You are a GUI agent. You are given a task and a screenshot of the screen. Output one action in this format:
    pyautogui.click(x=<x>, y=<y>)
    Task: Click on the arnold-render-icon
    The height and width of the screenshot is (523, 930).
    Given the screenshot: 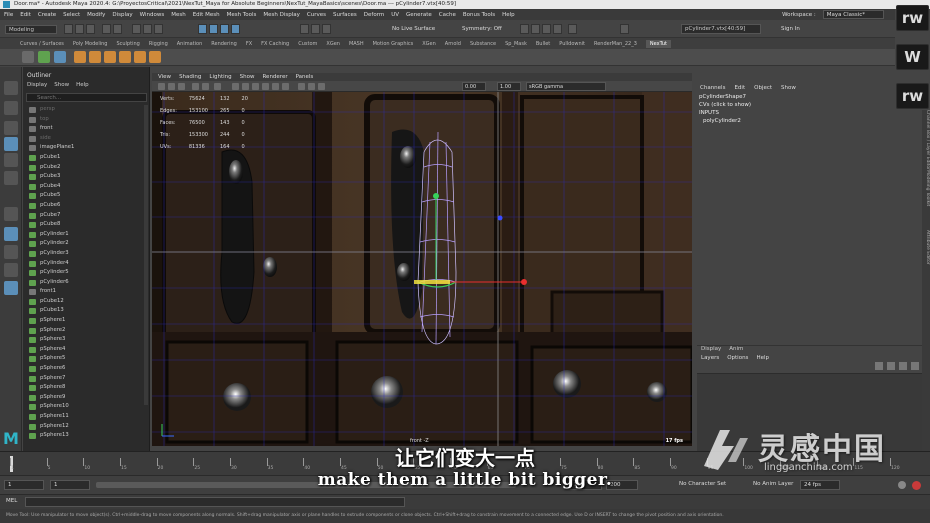 What is the action you would take?
    pyautogui.click(x=624, y=29)
    